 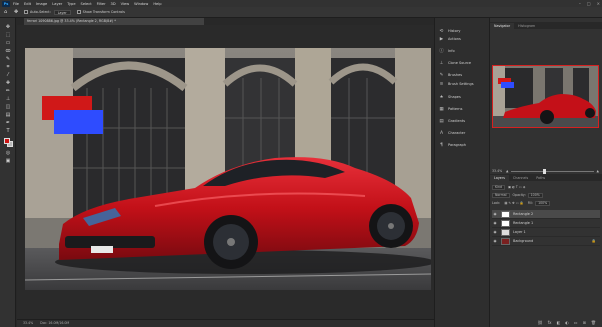 I want to click on lock-icons: ▦ ✎ ✥ ▭ 🔒, so click(x=513, y=203).